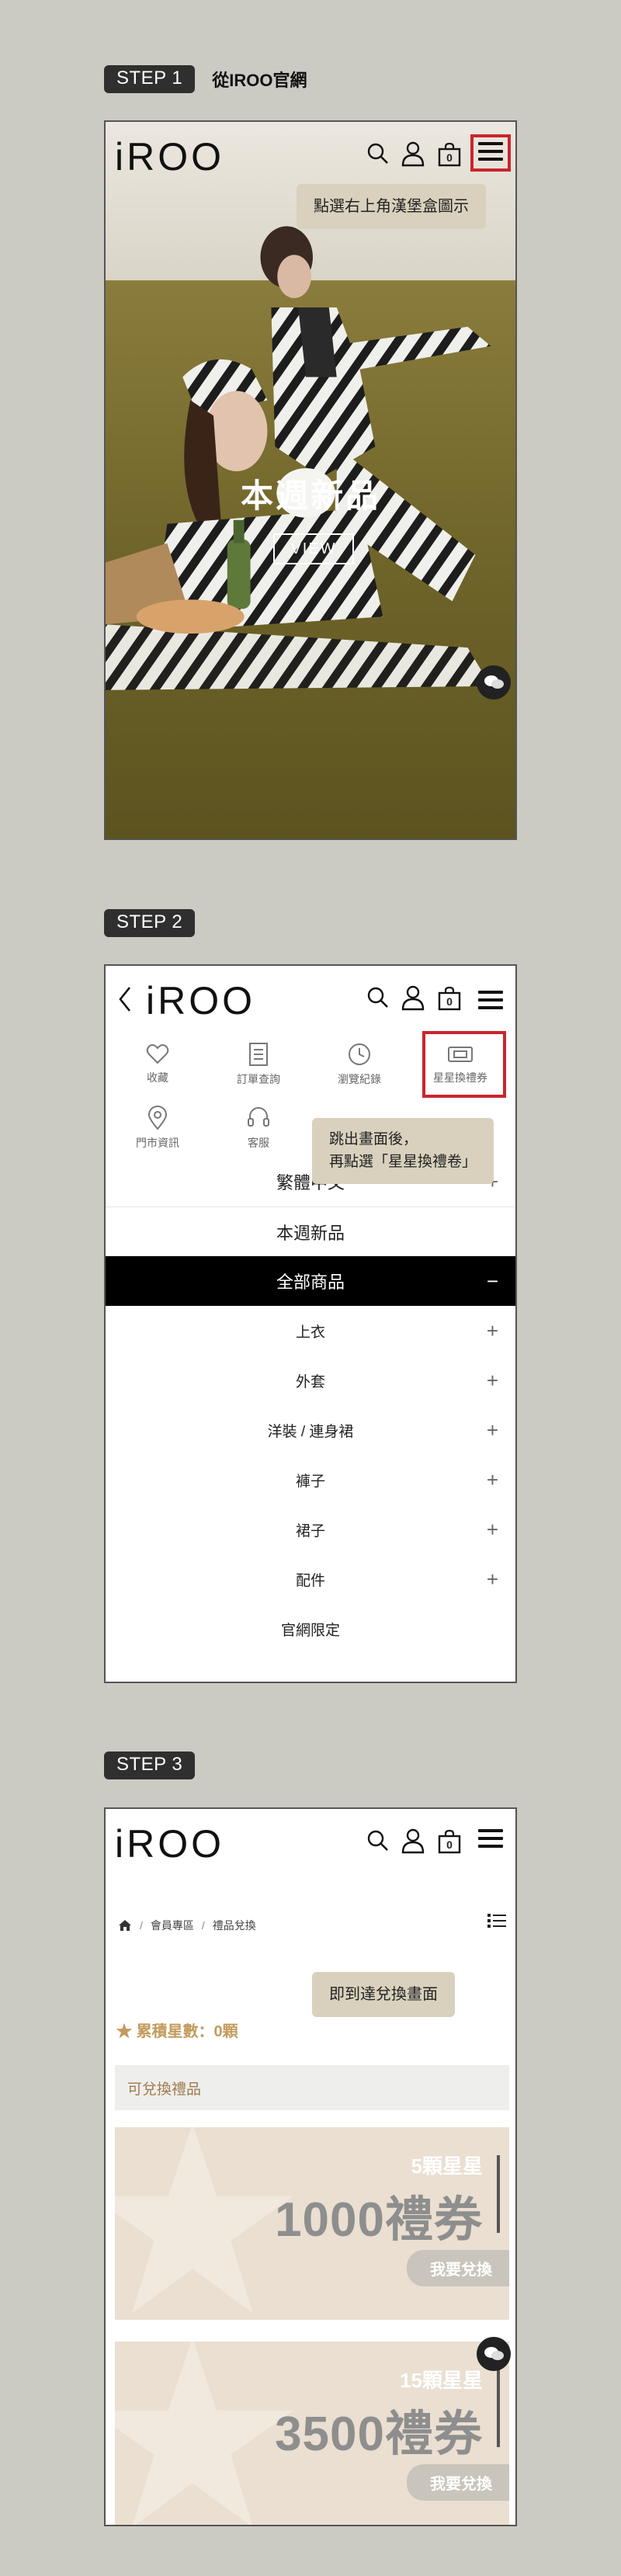  I want to click on highlight-hamburger, so click(490, 153).